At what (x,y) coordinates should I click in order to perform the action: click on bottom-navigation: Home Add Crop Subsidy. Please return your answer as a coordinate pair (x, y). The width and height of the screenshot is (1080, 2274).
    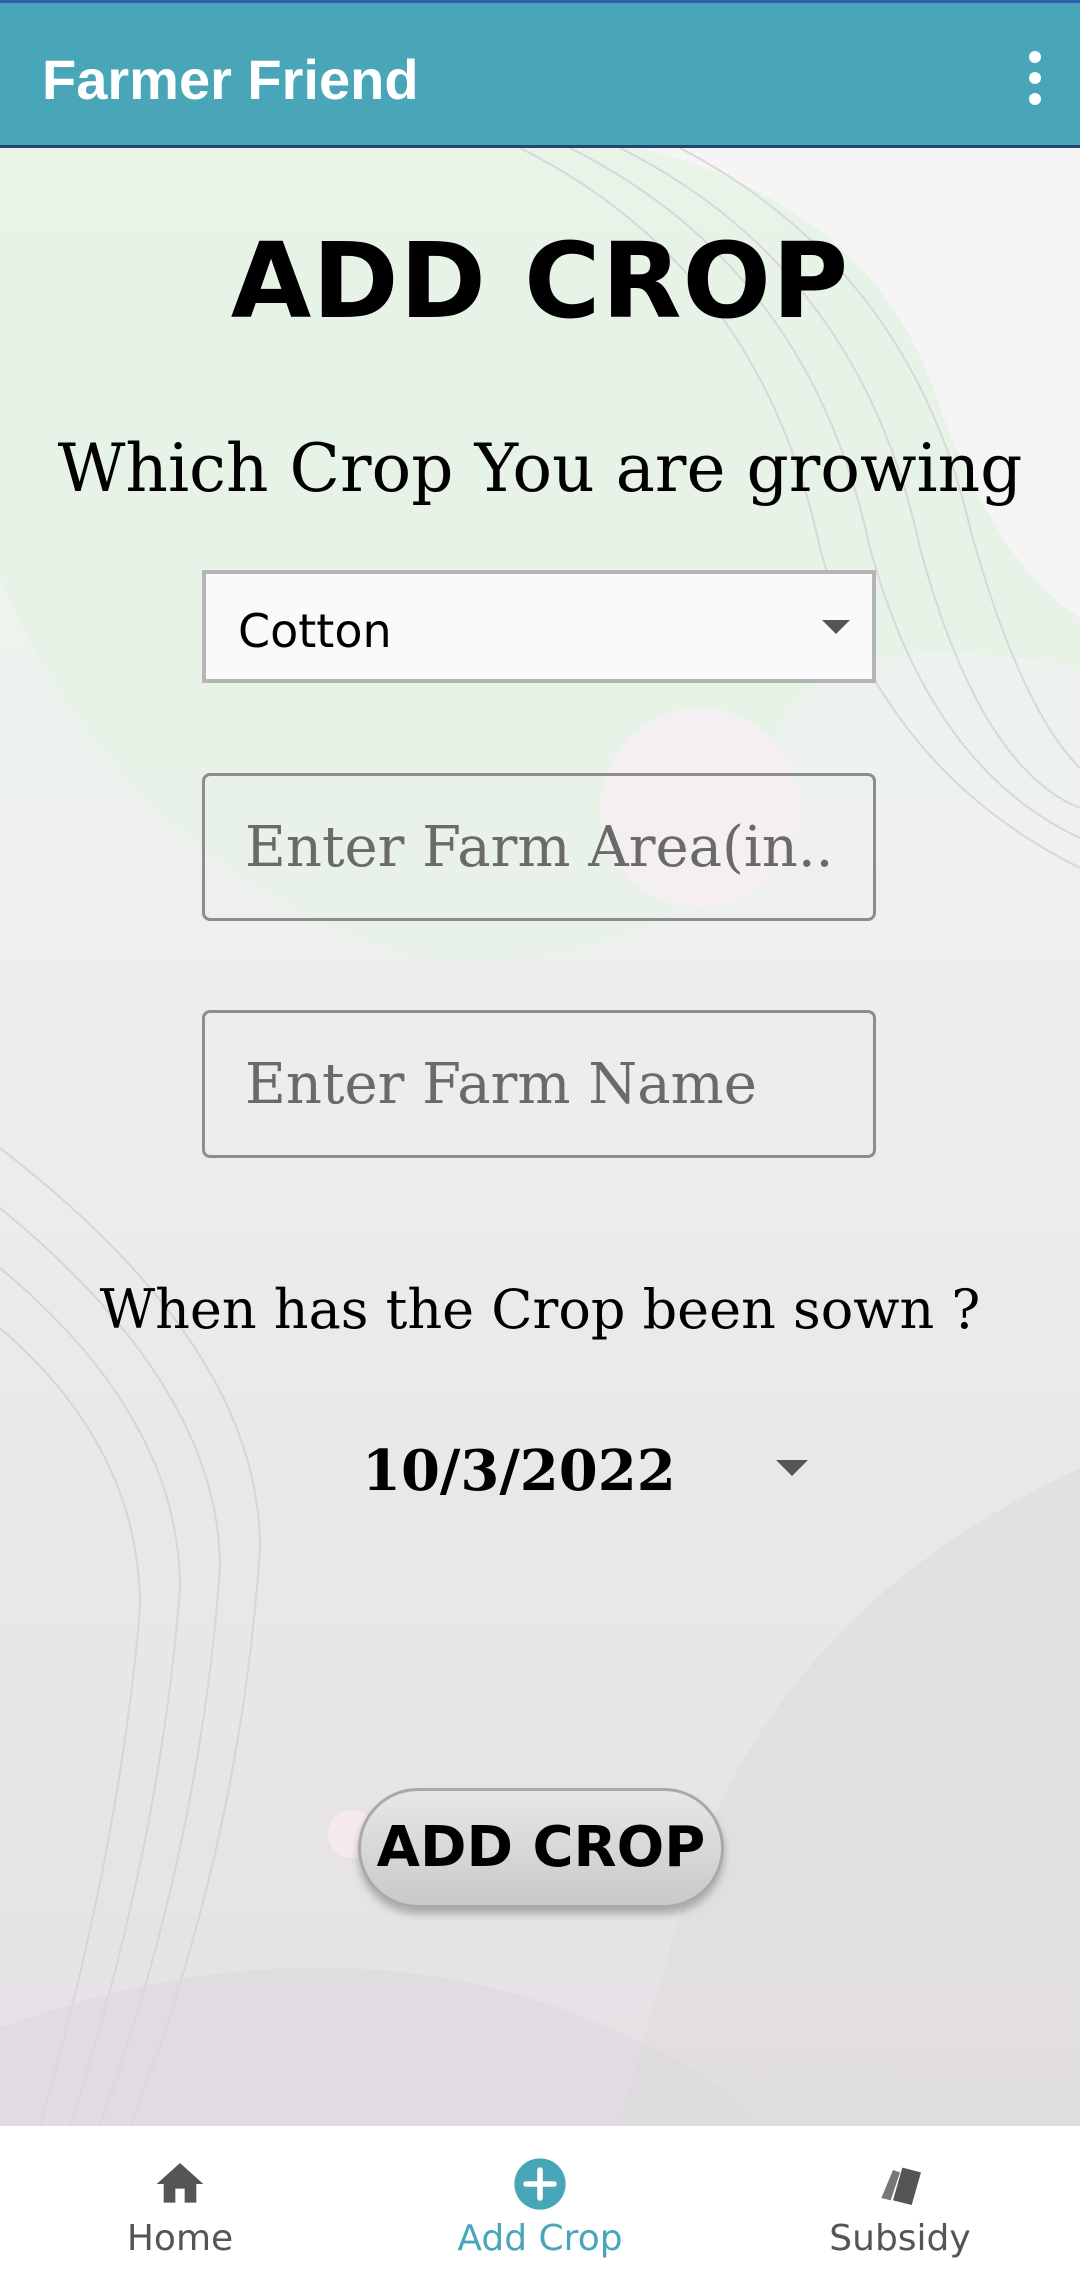
    Looking at the image, I should click on (540, 2200).